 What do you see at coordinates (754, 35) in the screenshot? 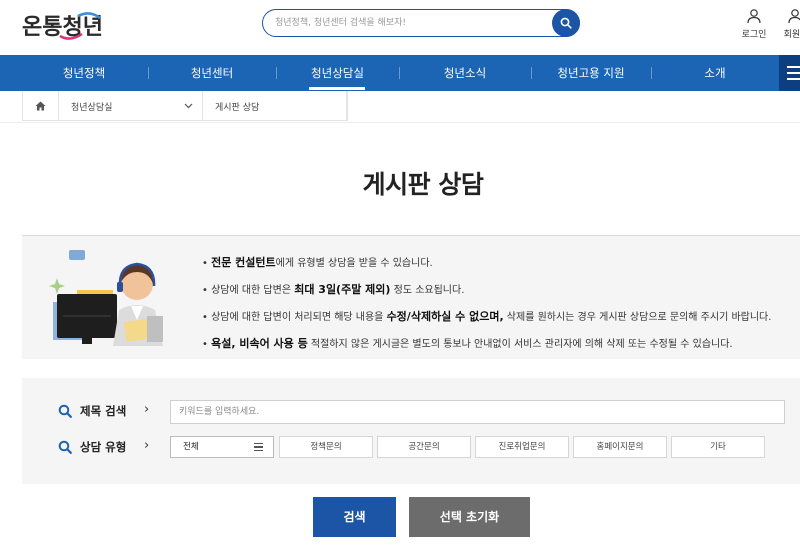
I see `login-label: 로그인` at bounding box center [754, 35].